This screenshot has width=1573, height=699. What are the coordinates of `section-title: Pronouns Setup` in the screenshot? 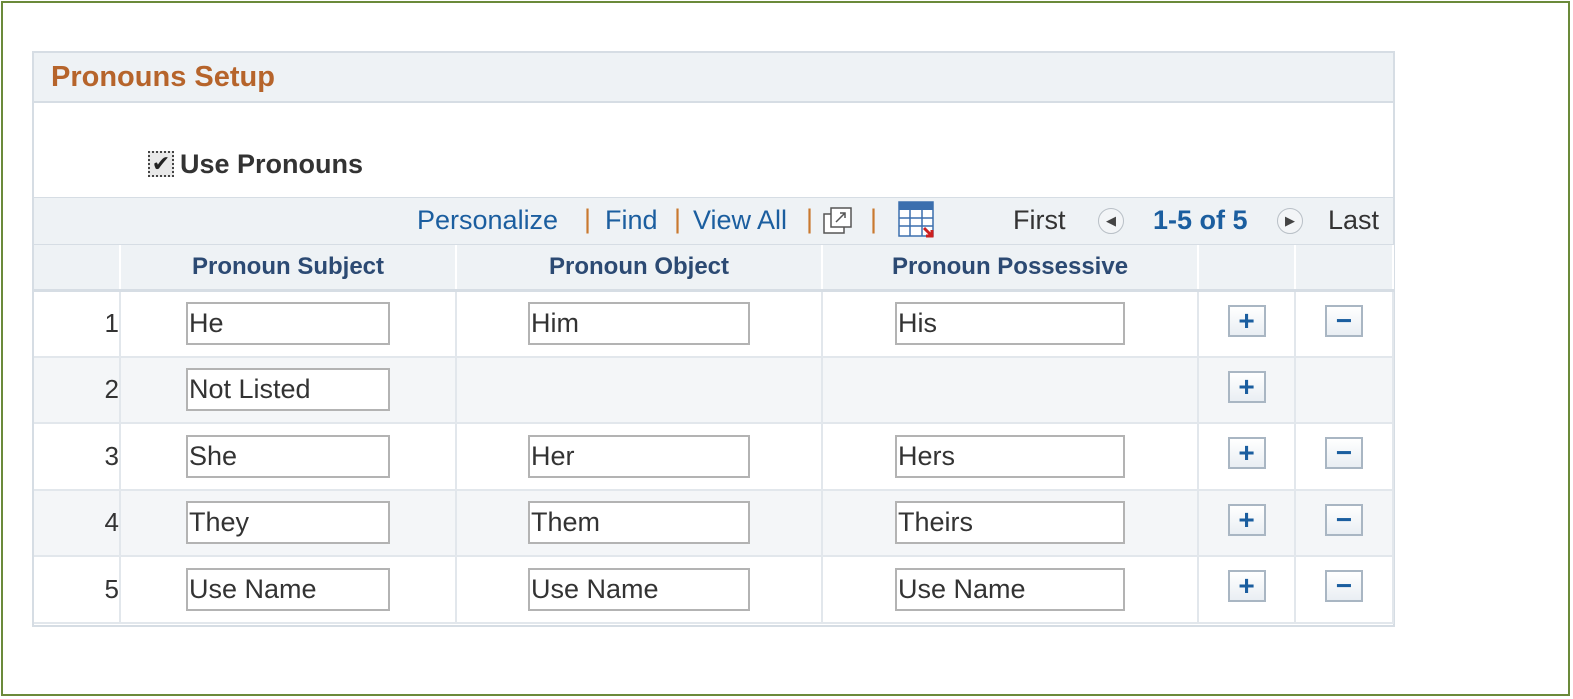 It's located at (163, 77).